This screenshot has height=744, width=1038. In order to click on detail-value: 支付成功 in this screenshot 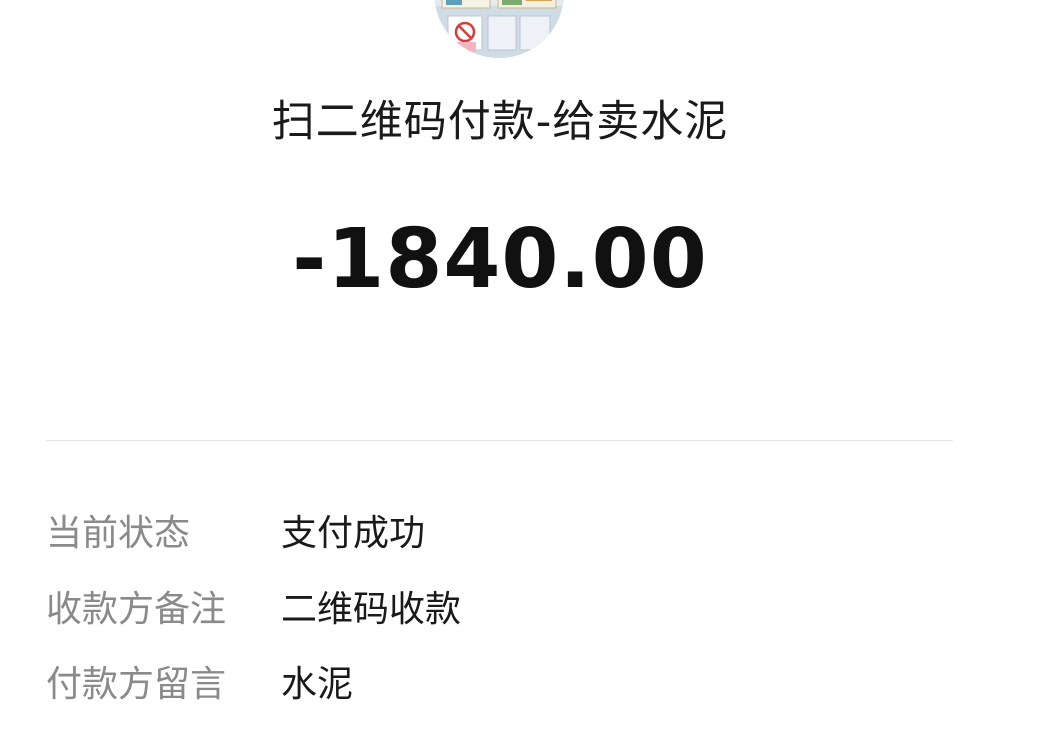, I will do `click(353, 533)`.